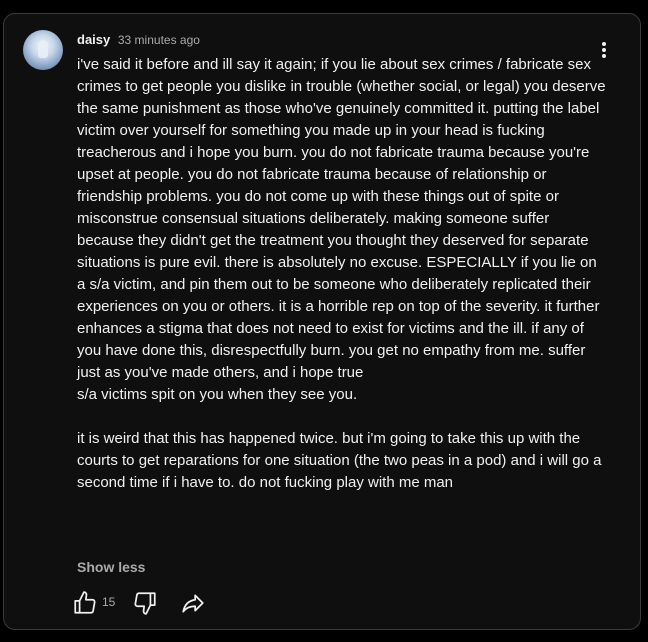  I want to click on avatar-figure, so click(43, 49).